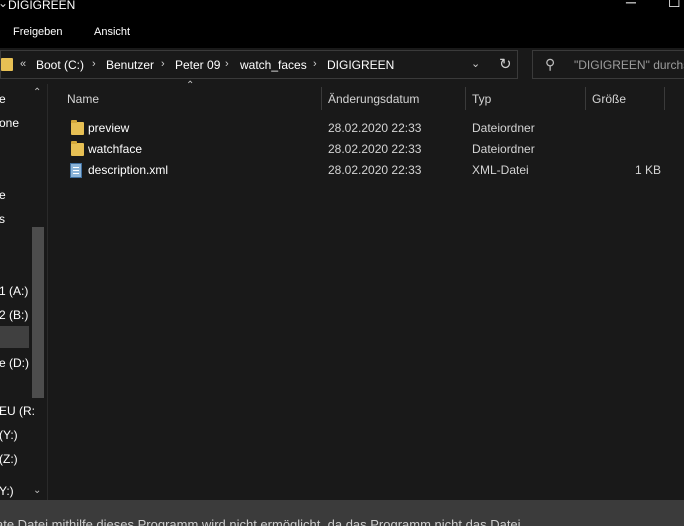 The image size is (684, 526). Describe the element at coordinates (38, 32) in the screenshot. I see `tab-freigeben: Freigeben` at that location.